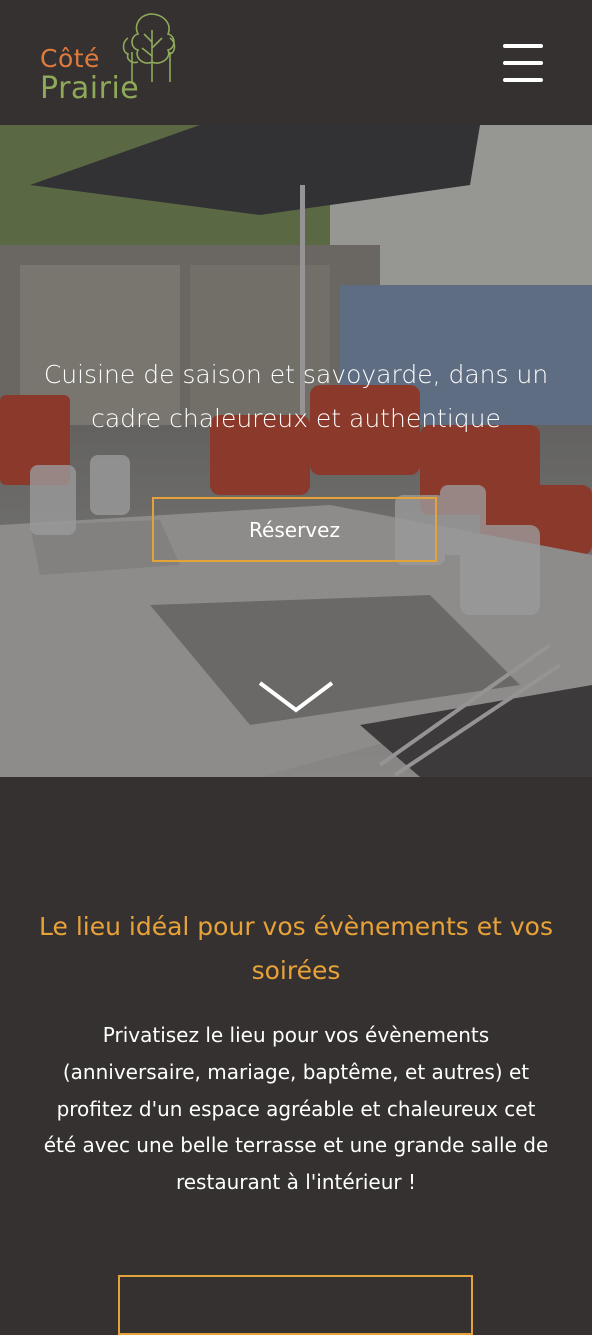  I want to click on reserve-button-label: Réservez, so click(294, 529).